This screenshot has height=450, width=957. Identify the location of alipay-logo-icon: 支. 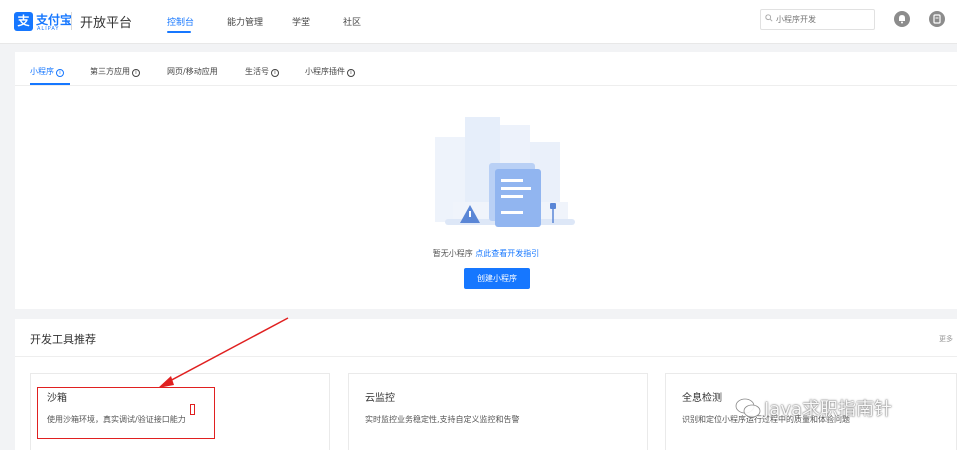
(23, 21).